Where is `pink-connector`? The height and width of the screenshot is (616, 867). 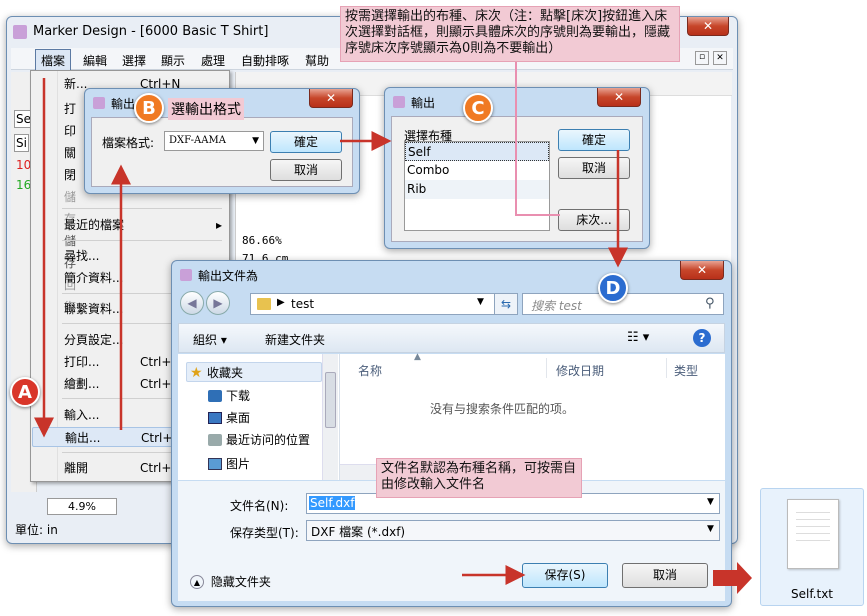 pink-connector is located at coordinates (537, 139).